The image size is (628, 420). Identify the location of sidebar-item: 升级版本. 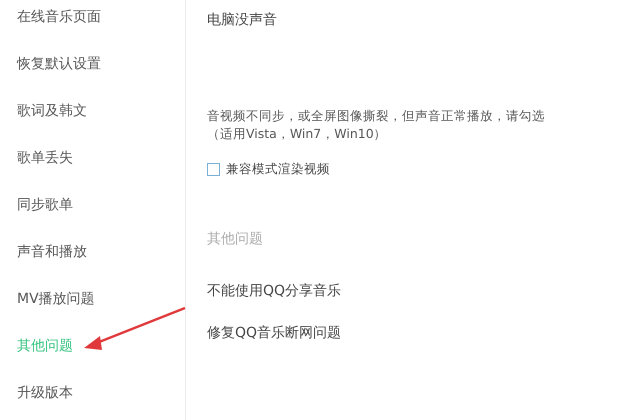
(92, 401).